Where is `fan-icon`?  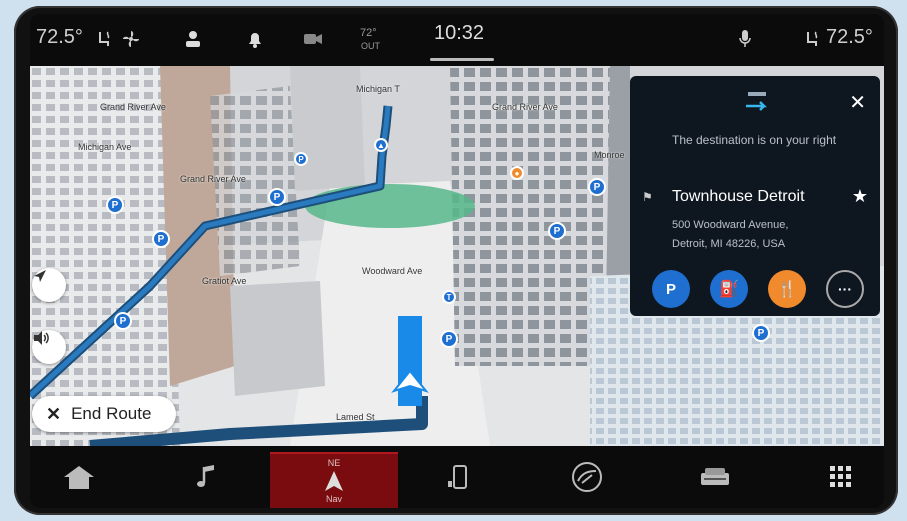 fan-icon is located at coordinates (131, 39).